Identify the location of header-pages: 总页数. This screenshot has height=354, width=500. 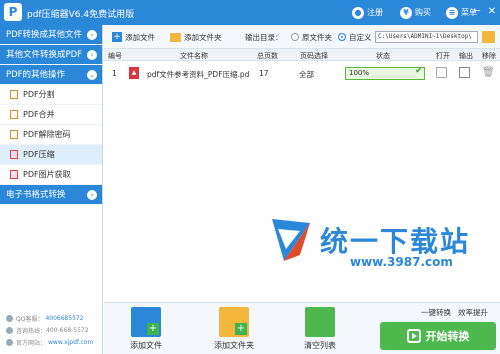
(267, 56).